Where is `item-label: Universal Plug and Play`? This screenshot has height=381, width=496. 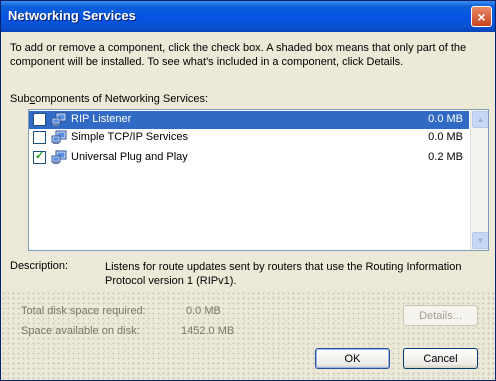 item-label: Universal Plug and Play is located at coordinates (129, 157).